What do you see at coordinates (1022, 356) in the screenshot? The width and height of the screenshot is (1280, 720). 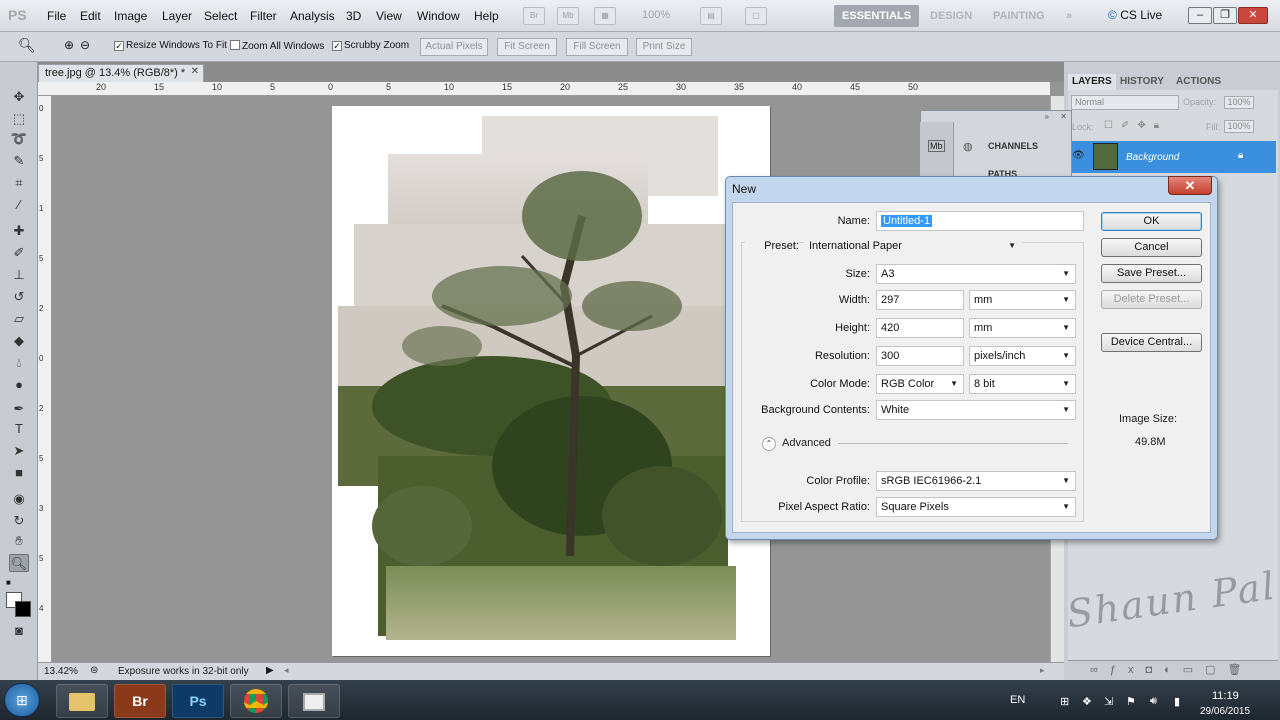 I see `resolution-unit-select: pixels/inch ▼` at bounding box center [1022, 356].